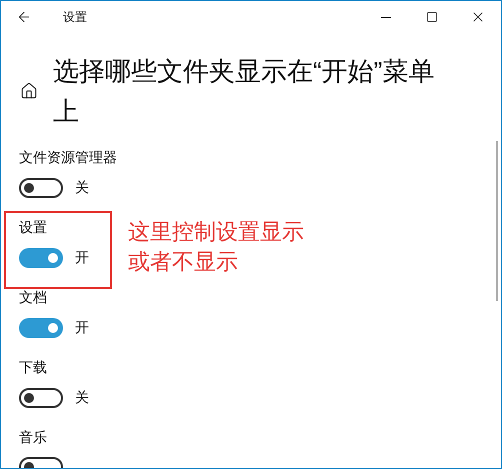 Image resolution: width=502 pixels, height=469 pixels. I want to click on scrollbar, so click(497, 221).